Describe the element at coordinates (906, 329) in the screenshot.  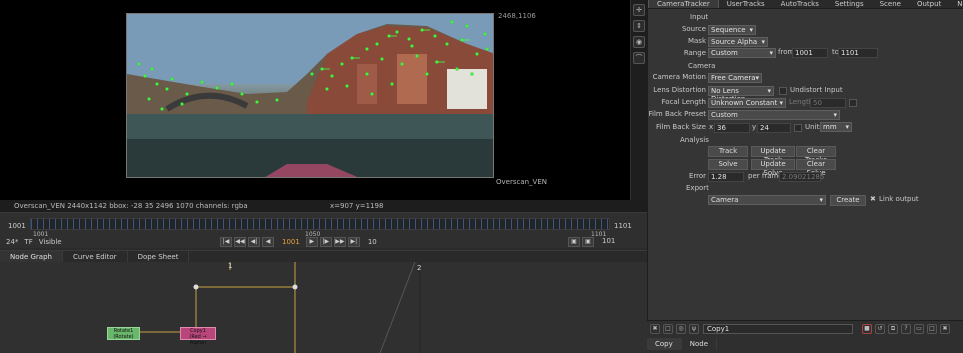
I see `help-icon: ?` at that location.